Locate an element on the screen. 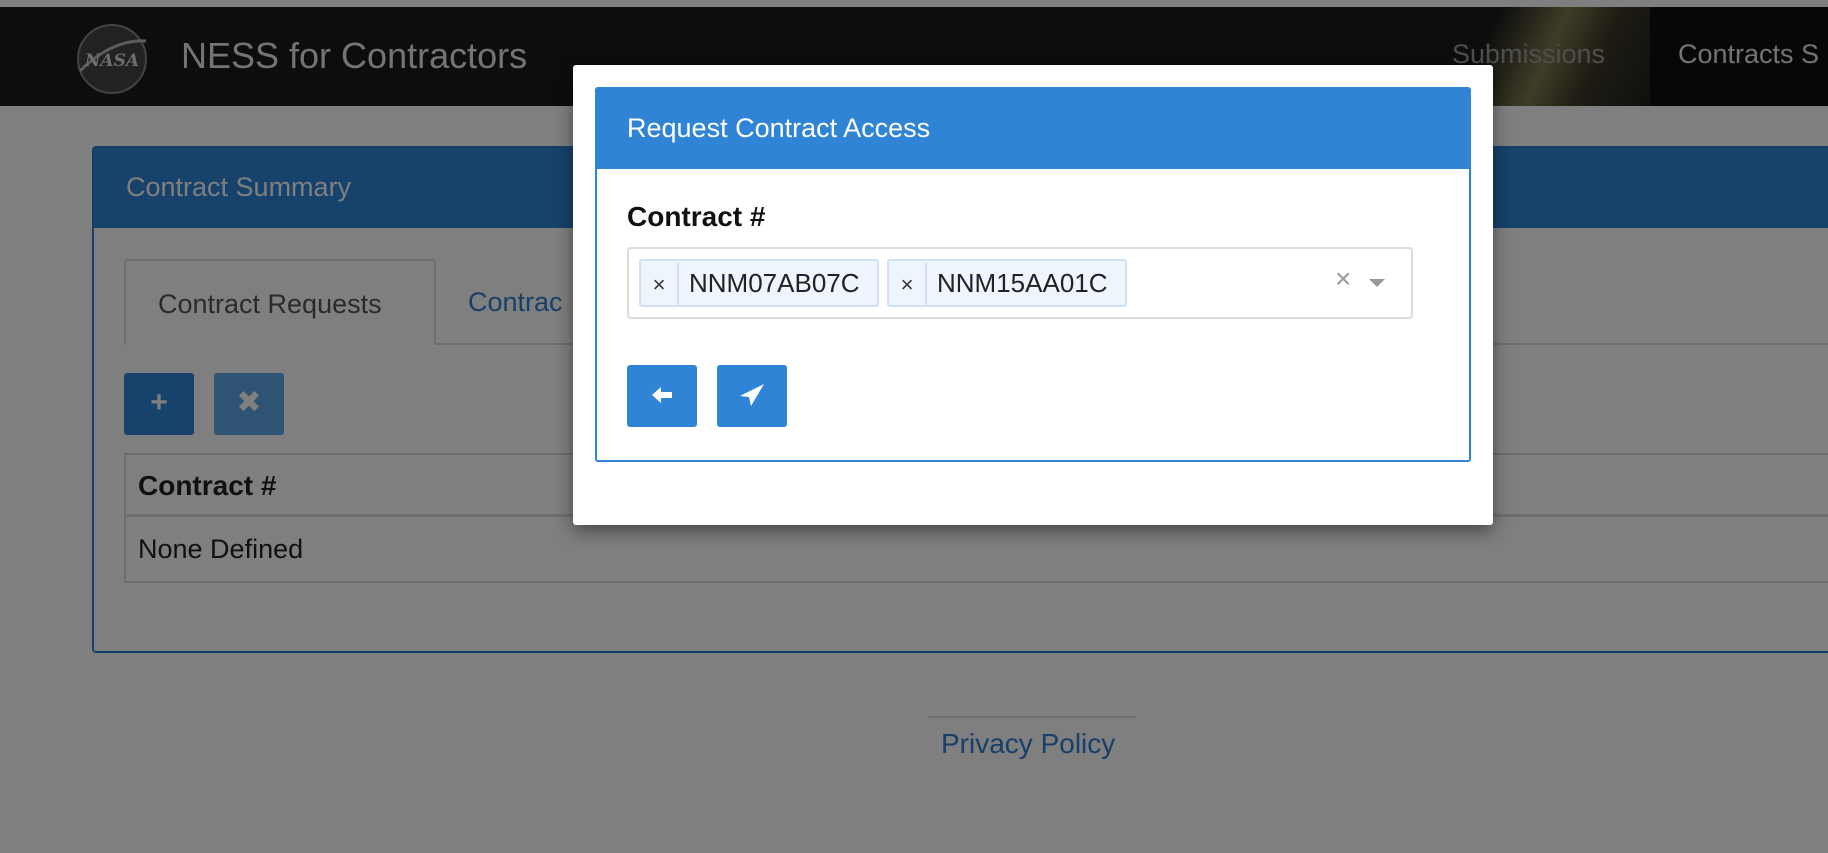 The image size is (1828, 853). send-request-button is located at coordinates (752, 396).